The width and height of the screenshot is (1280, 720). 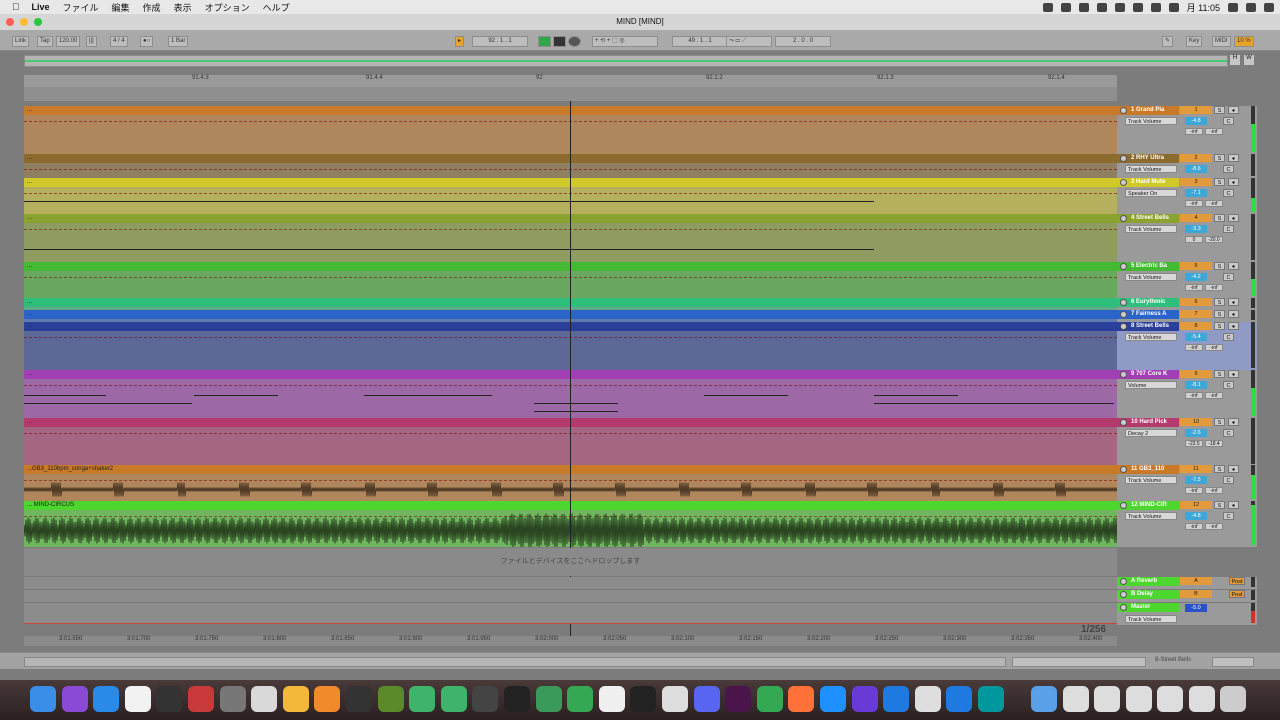 What do you see at coordinates (1119, 7) in the screenshot?
I see `bluetooth-icon` at bounding box center [1119, 7].